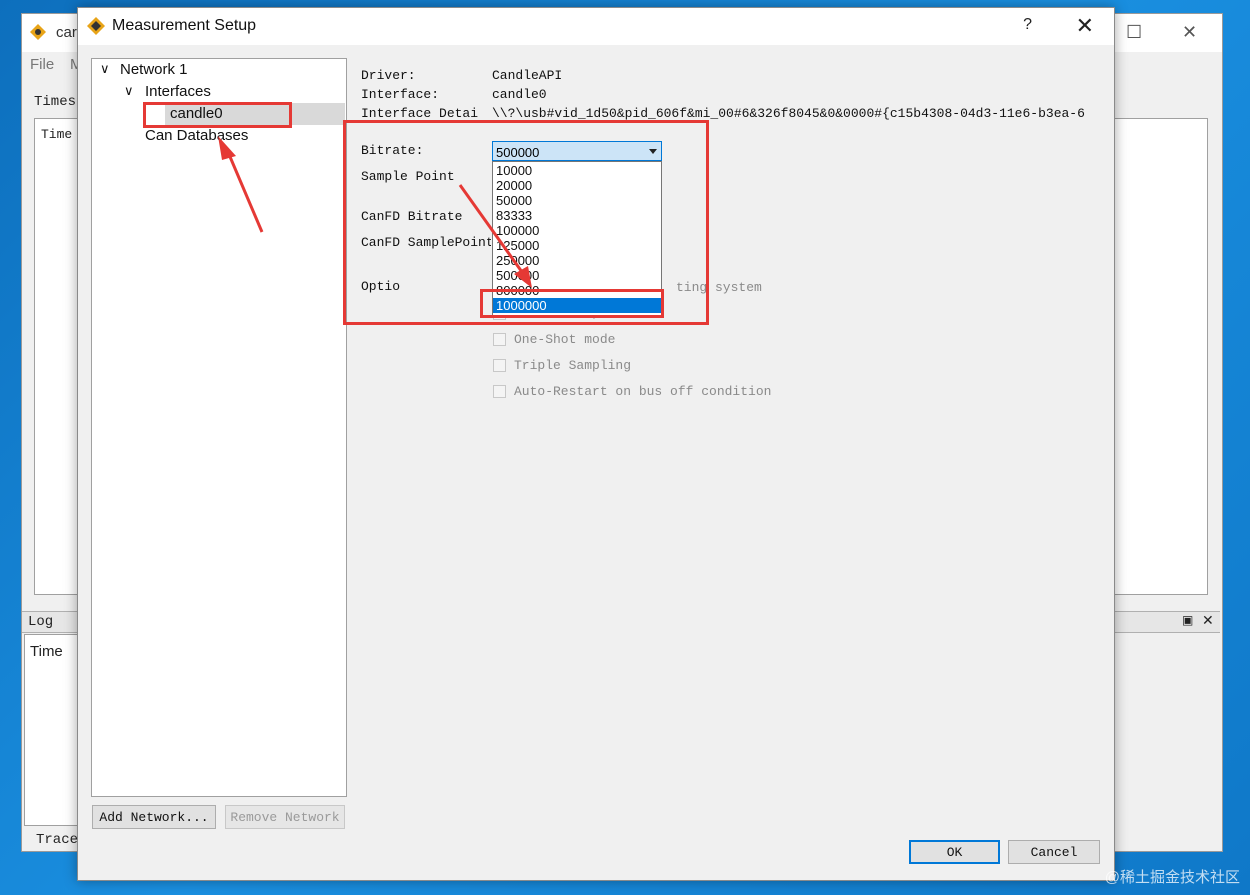 The height and width of the screenshot is (895, 1250). I want to click on annotation-arrows, so click(375, 212).